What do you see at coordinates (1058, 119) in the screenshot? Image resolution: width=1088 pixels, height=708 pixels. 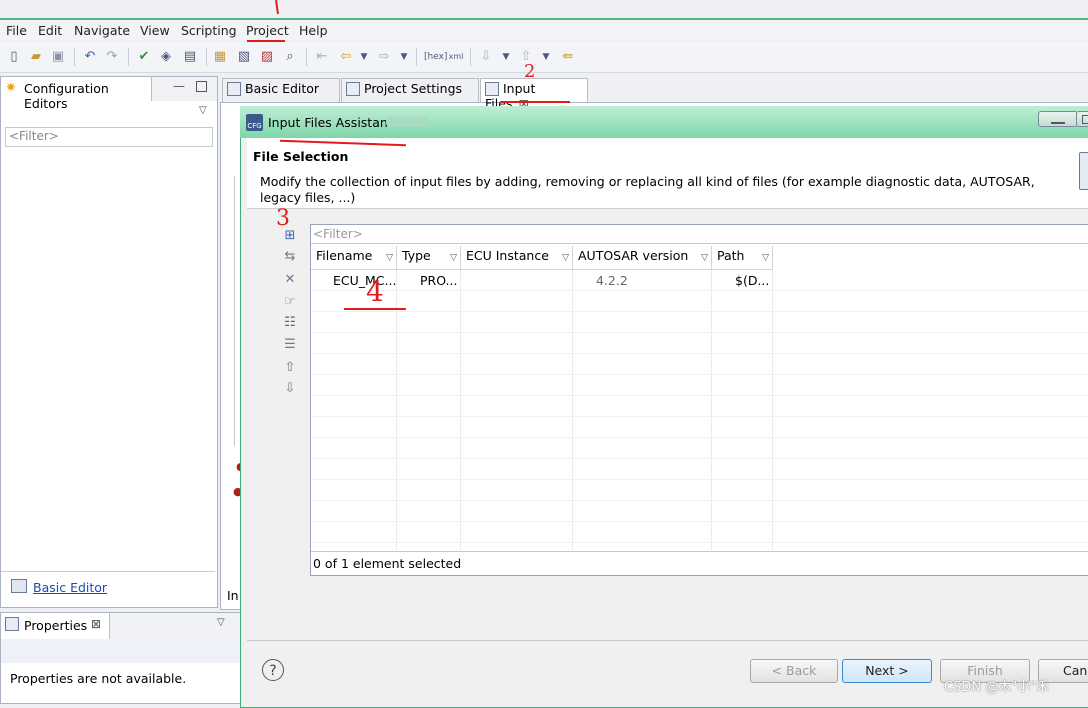 I see `minimize-button` at bounding box center [1058, 119].